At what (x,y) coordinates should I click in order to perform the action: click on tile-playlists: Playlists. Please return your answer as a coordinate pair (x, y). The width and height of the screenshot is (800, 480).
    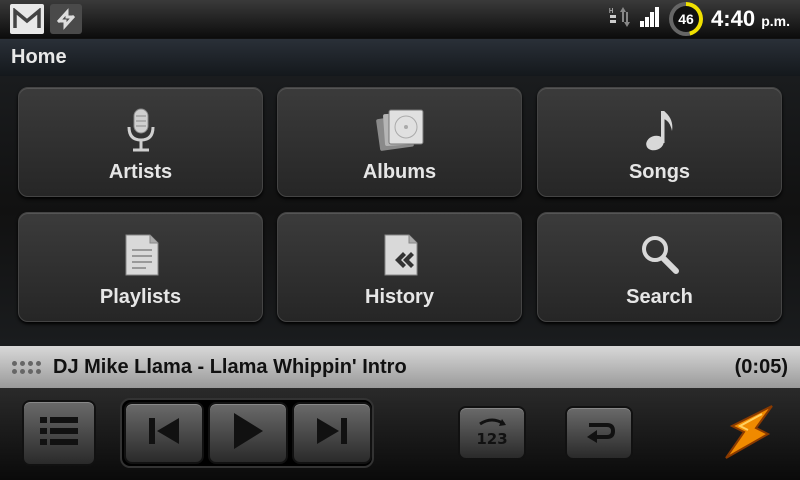
    Looking at the image, I should click on (140, 267).